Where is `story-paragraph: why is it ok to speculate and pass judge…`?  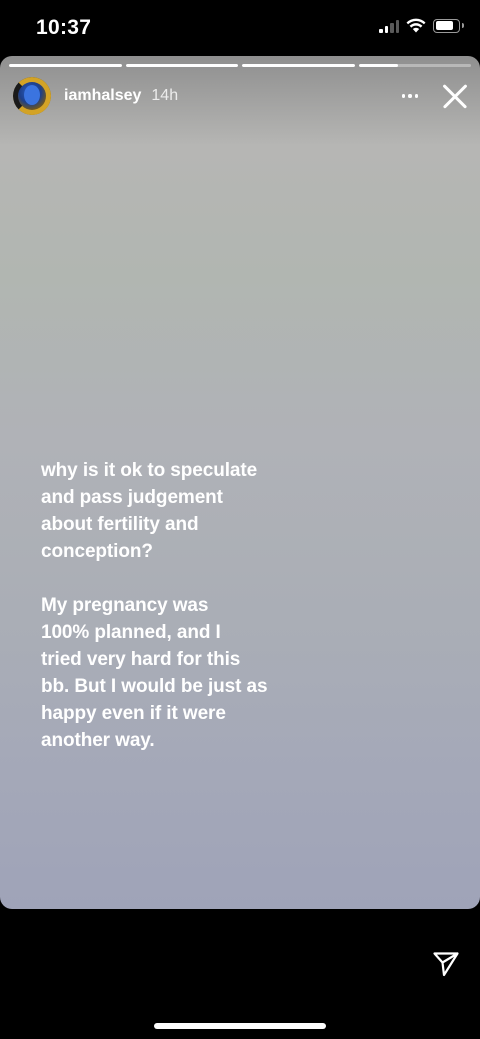
story-paragraph: why is it ok to speculate and pass judge… is located at coordinates (149, 511).